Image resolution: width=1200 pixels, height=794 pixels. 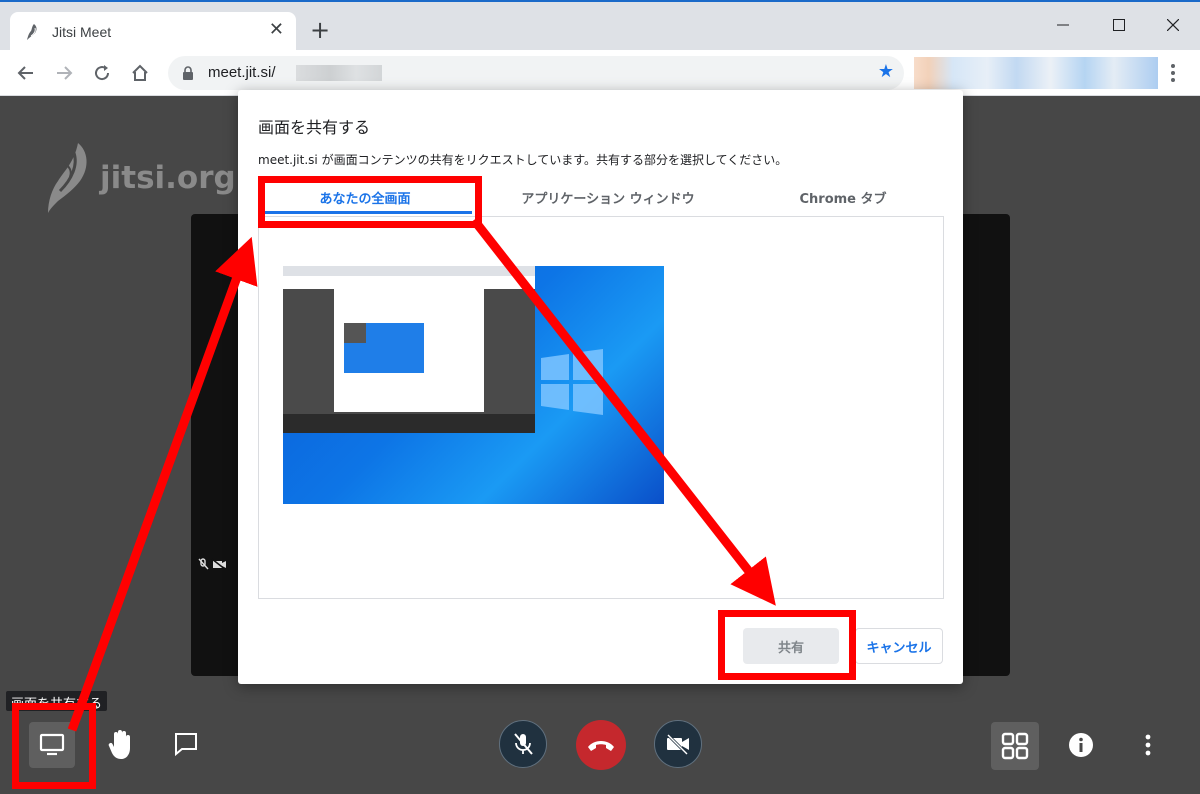 I want to click on jitsi-leaf-icon, so click(x=67, y=178).